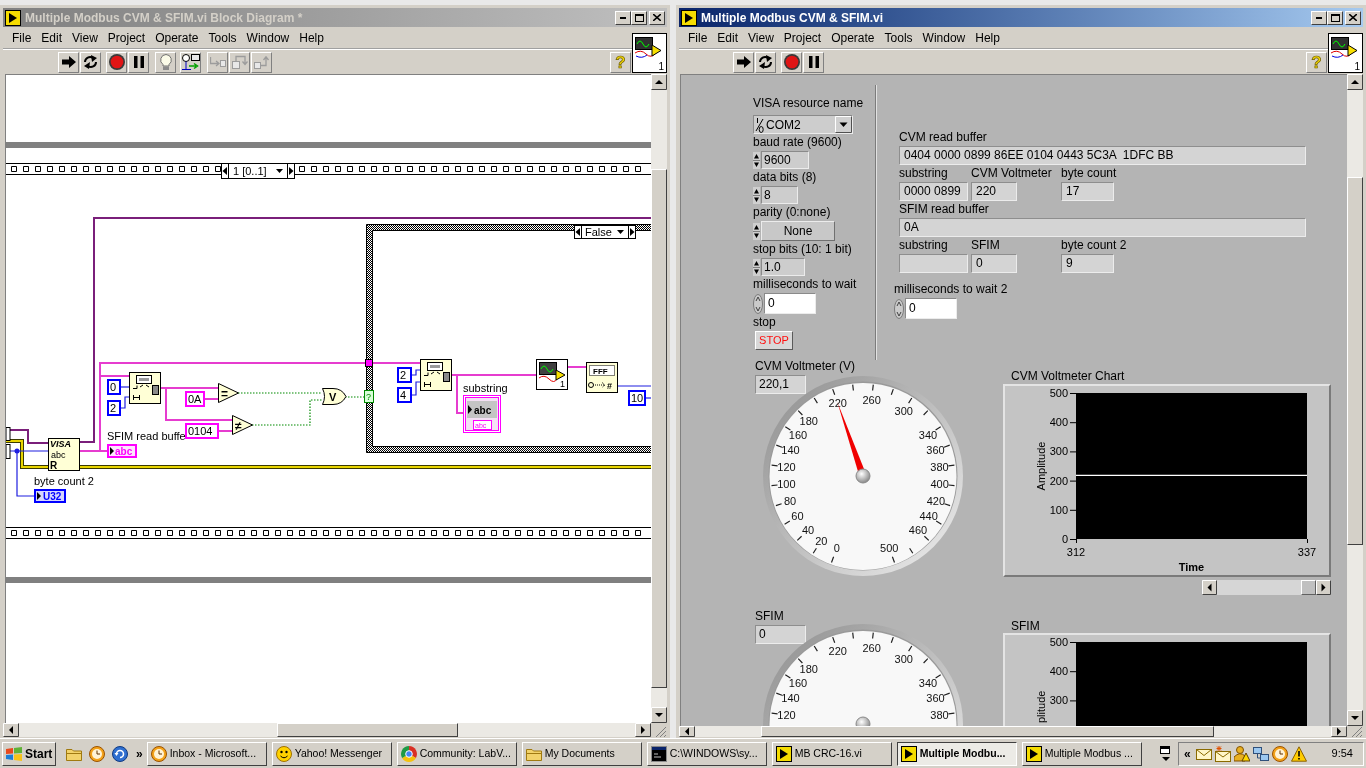 The height and width of the screenshot is (768, 1366). Describe the element at coordinates (1222, 753) in the screenshot. I see `new-mail-icon` at that location.